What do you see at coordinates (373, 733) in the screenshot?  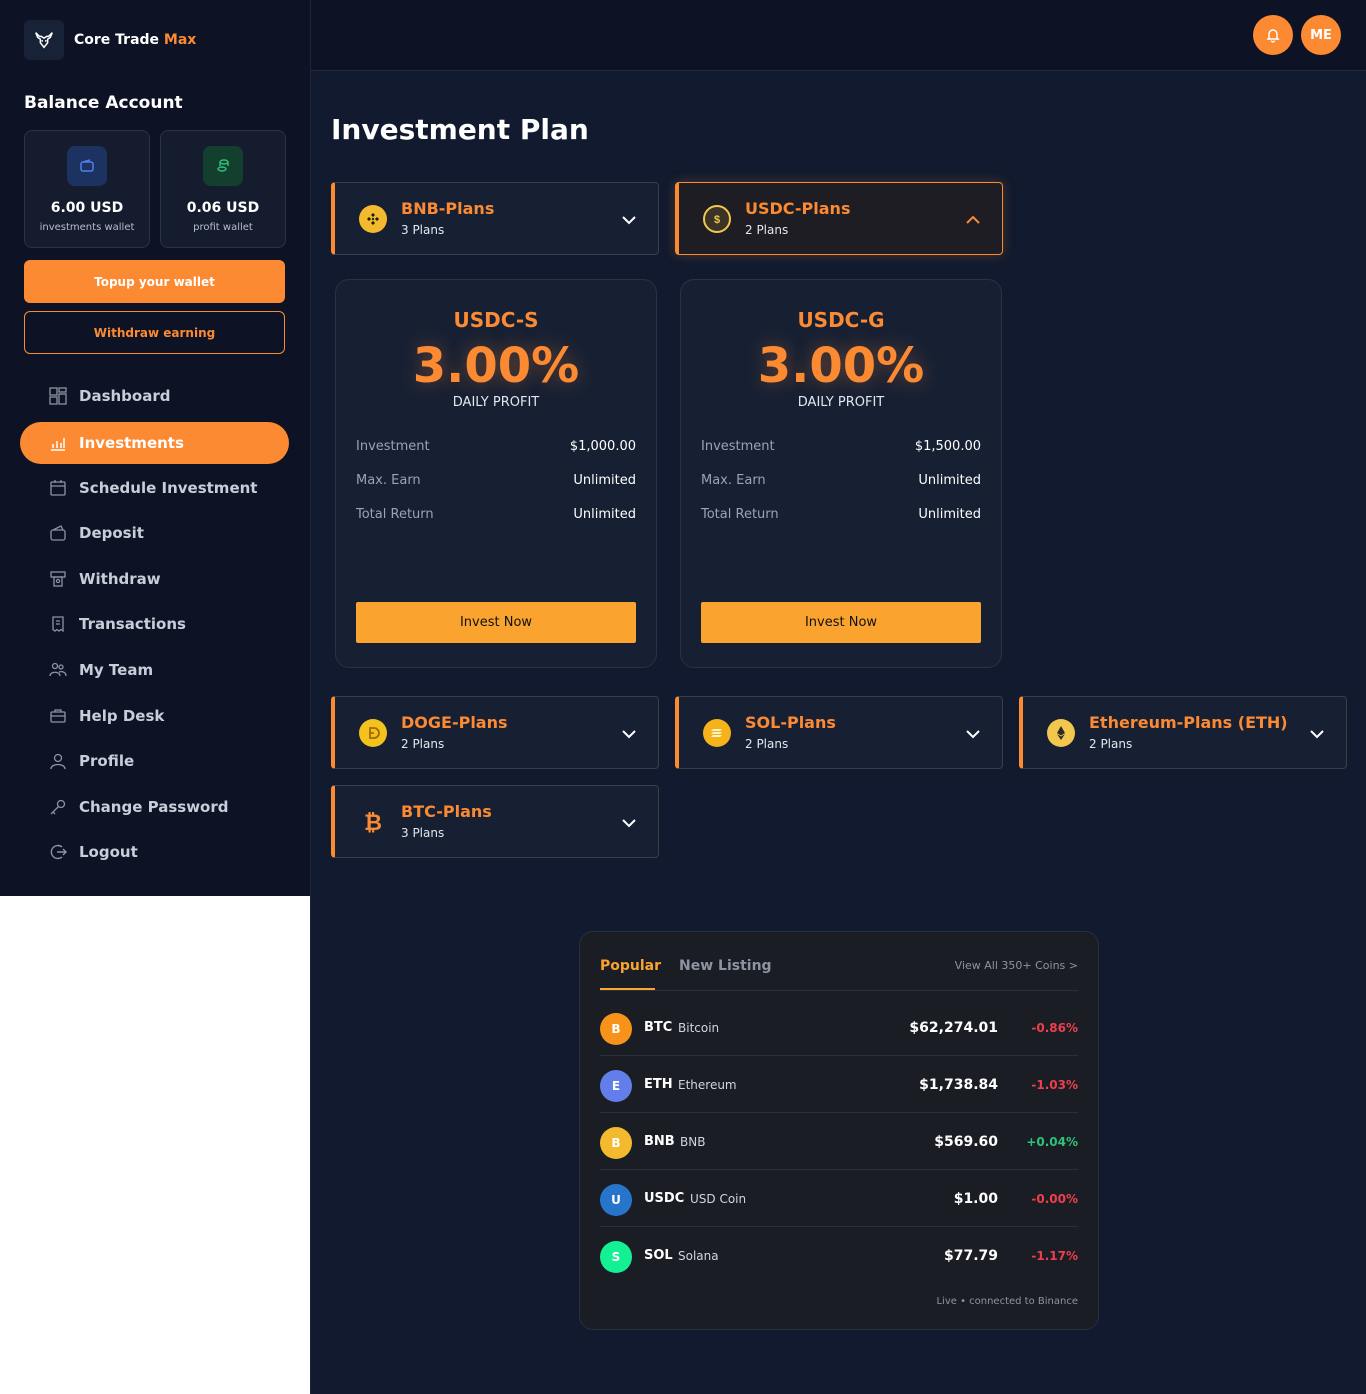 I see `doge-coin-icon` at bounding box center [373, 733].